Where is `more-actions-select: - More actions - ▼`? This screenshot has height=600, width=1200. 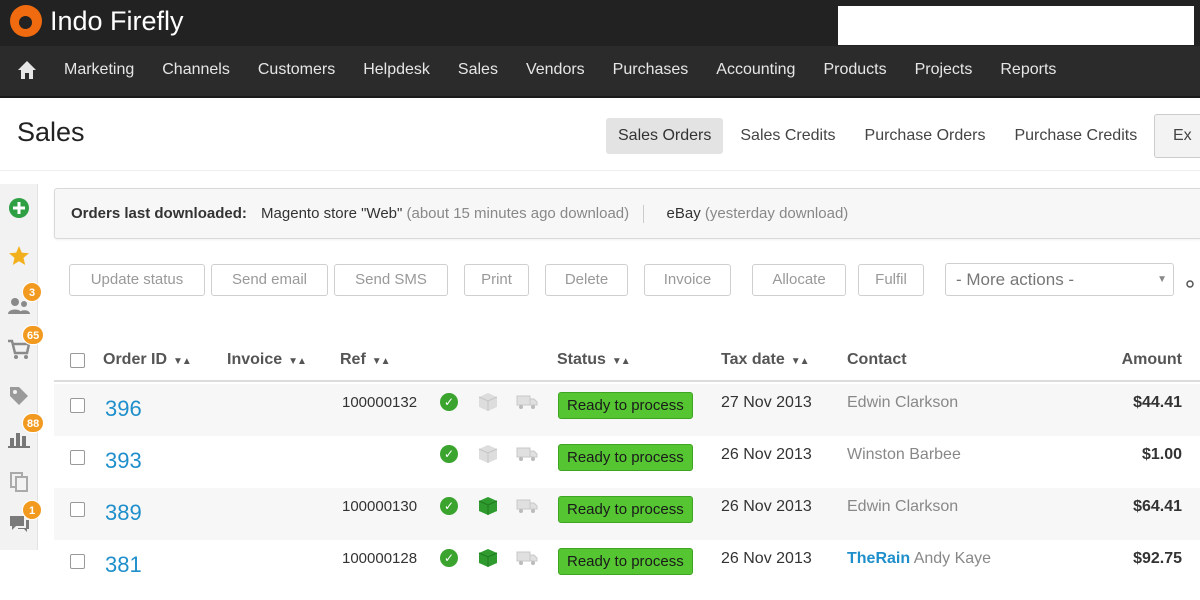
more-actions-select: - More actions - ▼ is located at coordinates (1059, 279).